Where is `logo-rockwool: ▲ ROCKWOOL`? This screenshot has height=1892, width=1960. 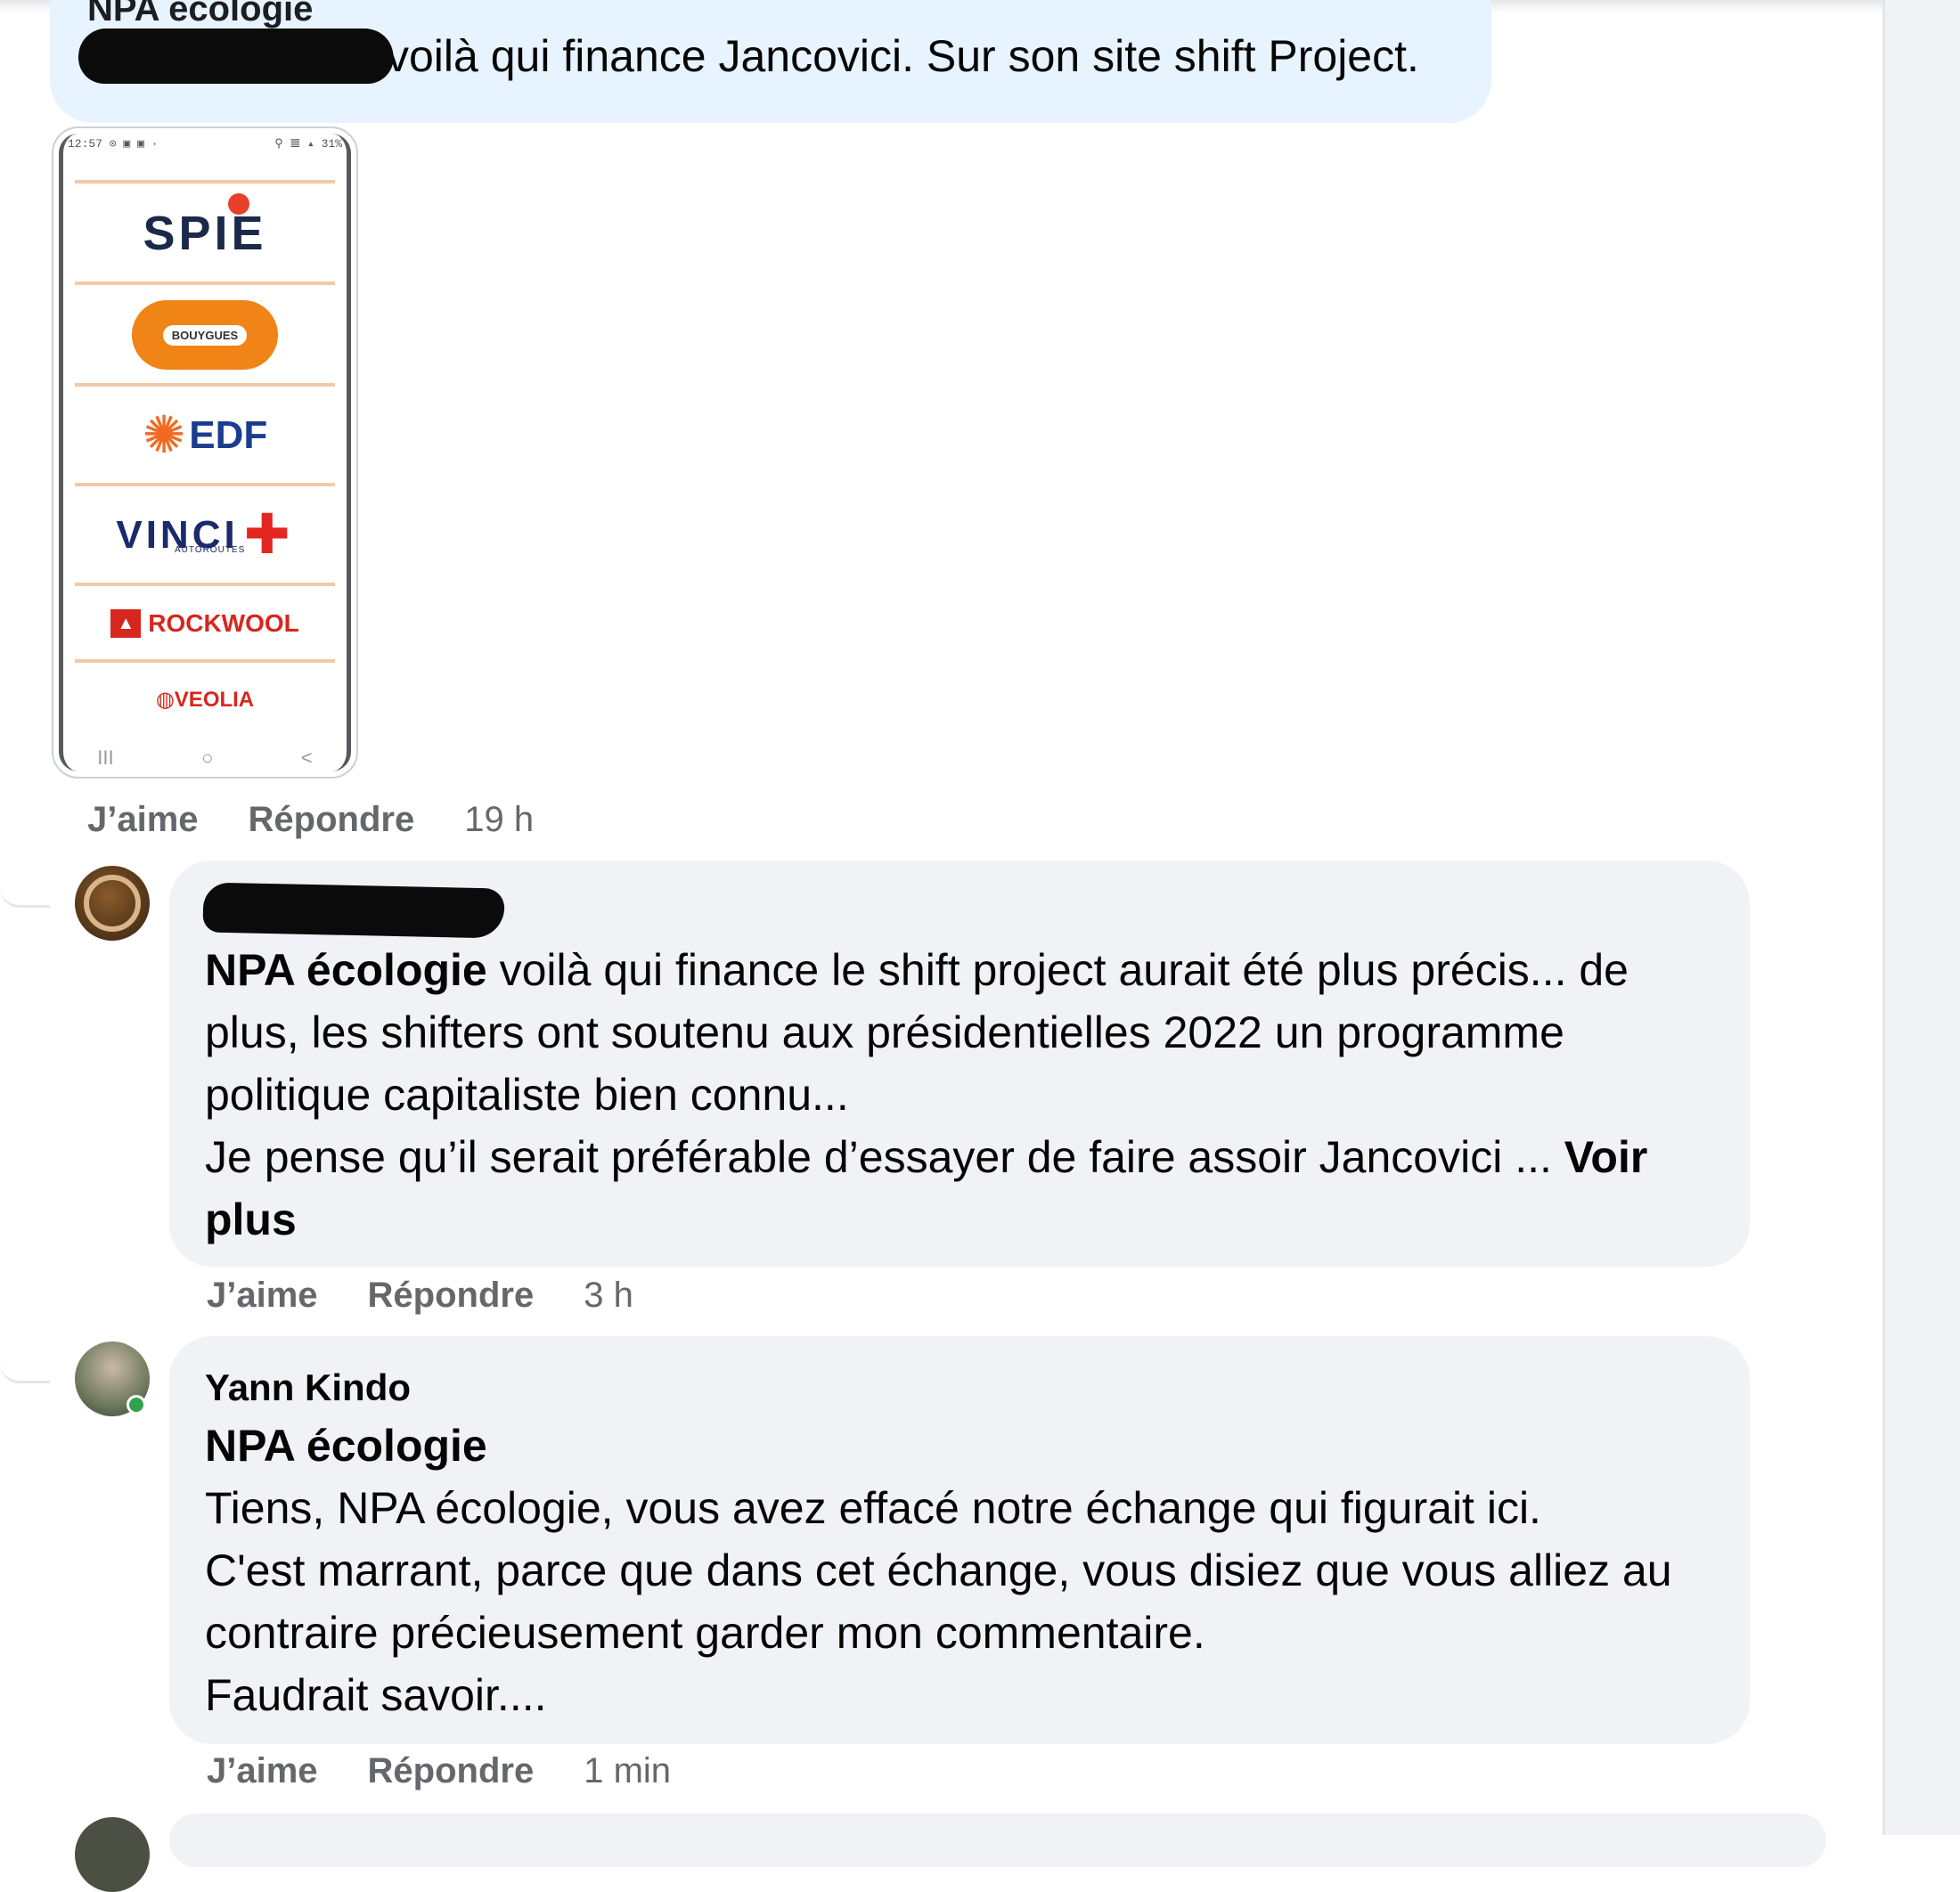
logo-rockwool: ▲ ROCKWOOL is located at coordinates (205, 622).